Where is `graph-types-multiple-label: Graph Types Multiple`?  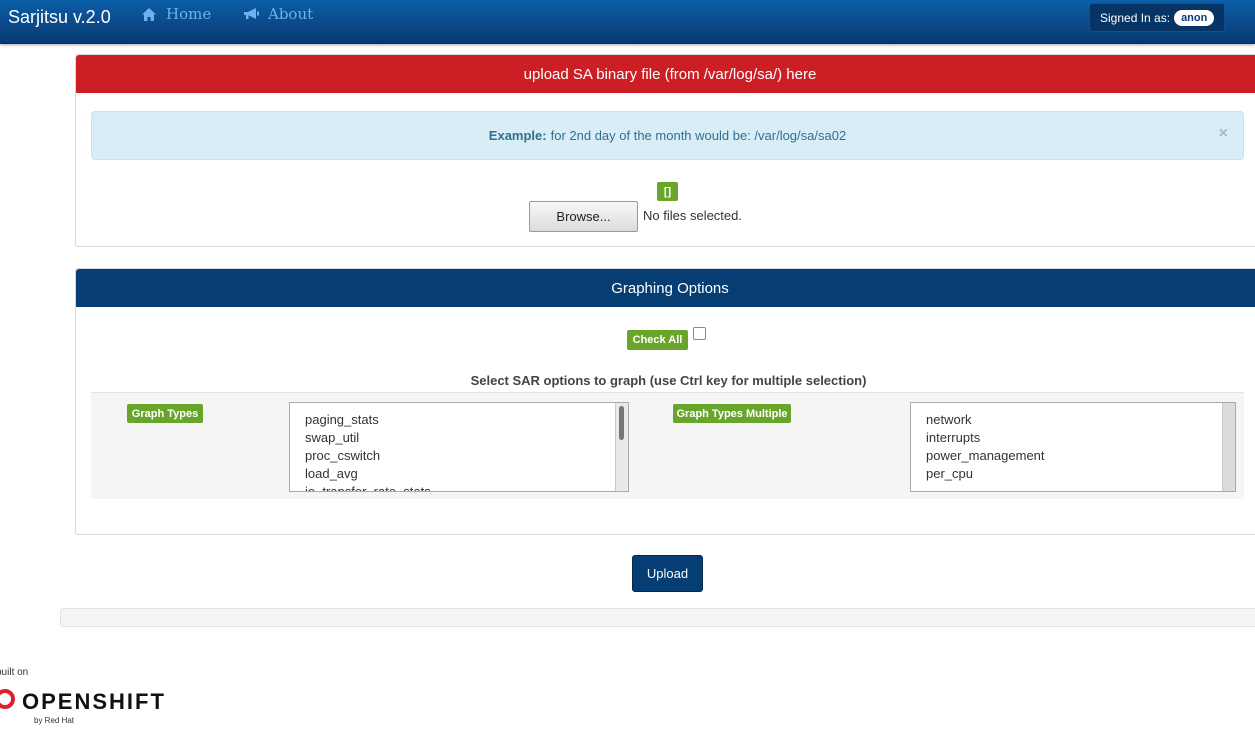 graph-types-multiple-label: Graph Types Multiple is located at coordinates (732, 413).